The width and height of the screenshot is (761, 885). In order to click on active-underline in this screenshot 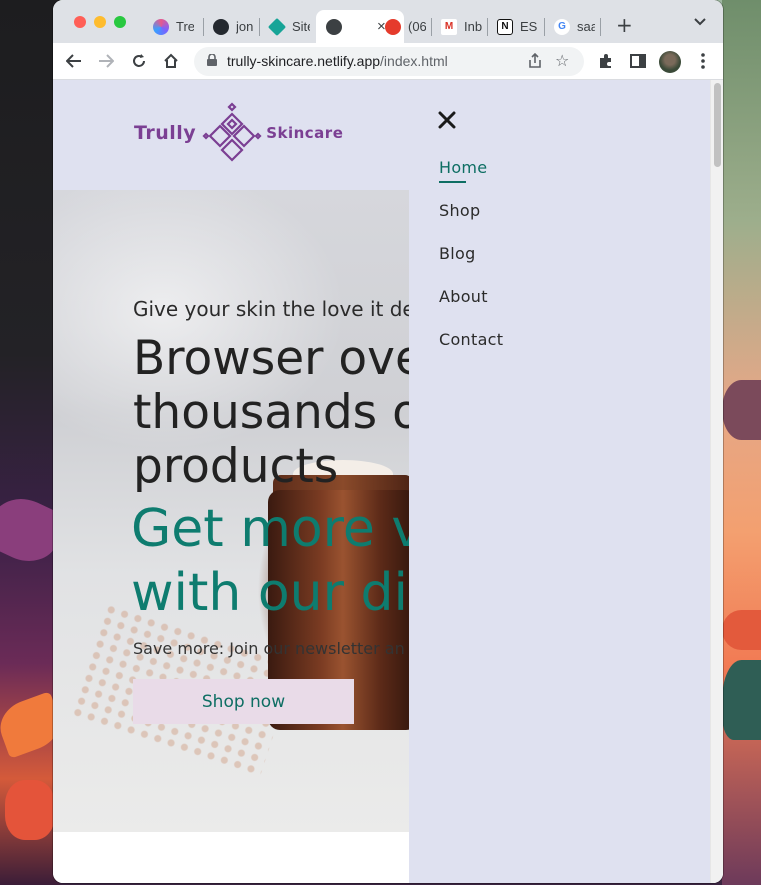, I will do `click(452, 182)`.